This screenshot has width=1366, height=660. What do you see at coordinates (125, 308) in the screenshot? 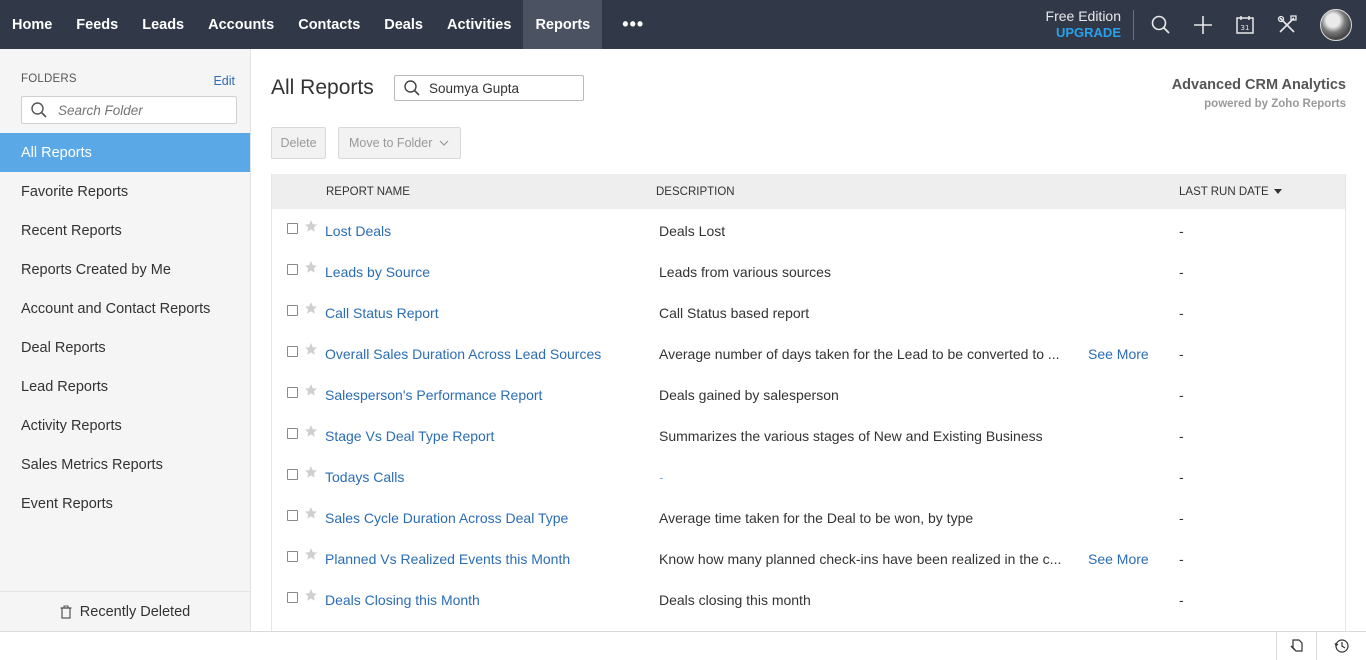
I see `folder-account-contact-reports: Account and Contact Reports` at bounding box center [125, 308].